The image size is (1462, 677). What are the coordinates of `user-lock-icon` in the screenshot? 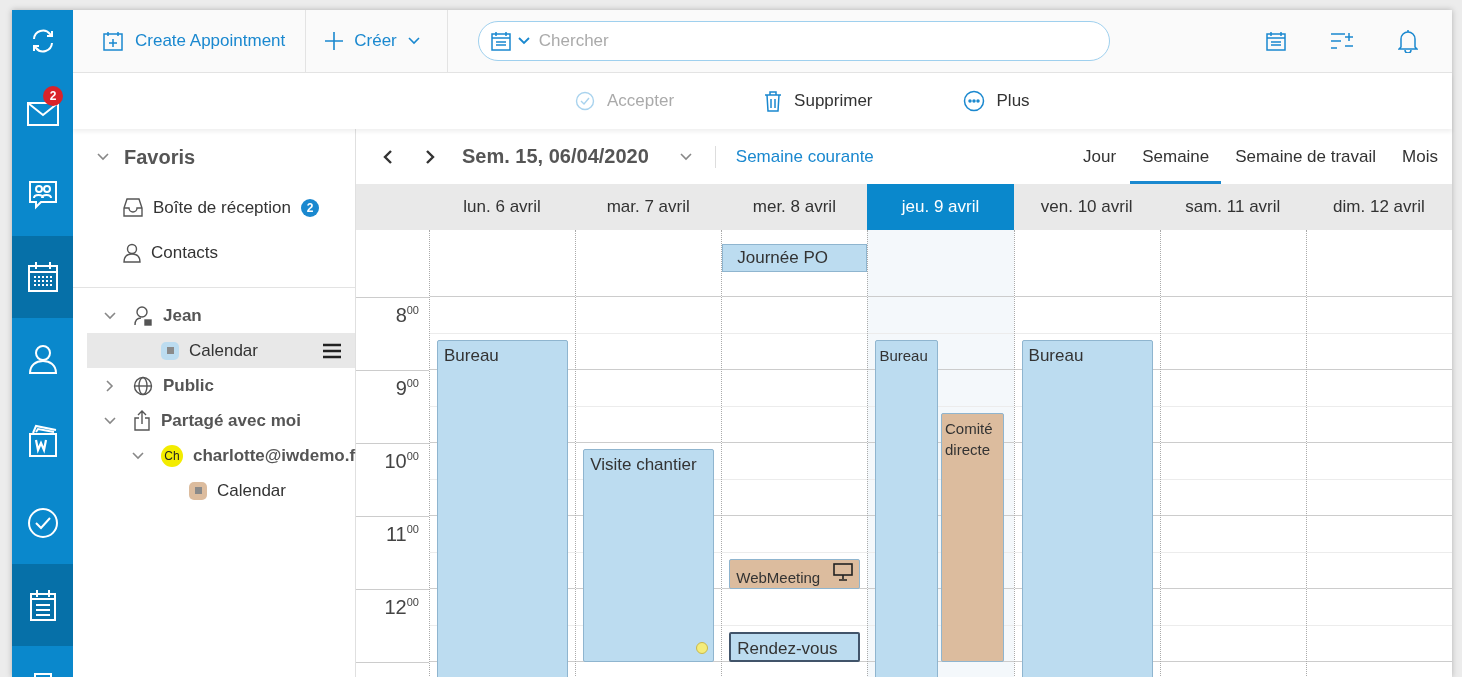 It's located at (143, 315).